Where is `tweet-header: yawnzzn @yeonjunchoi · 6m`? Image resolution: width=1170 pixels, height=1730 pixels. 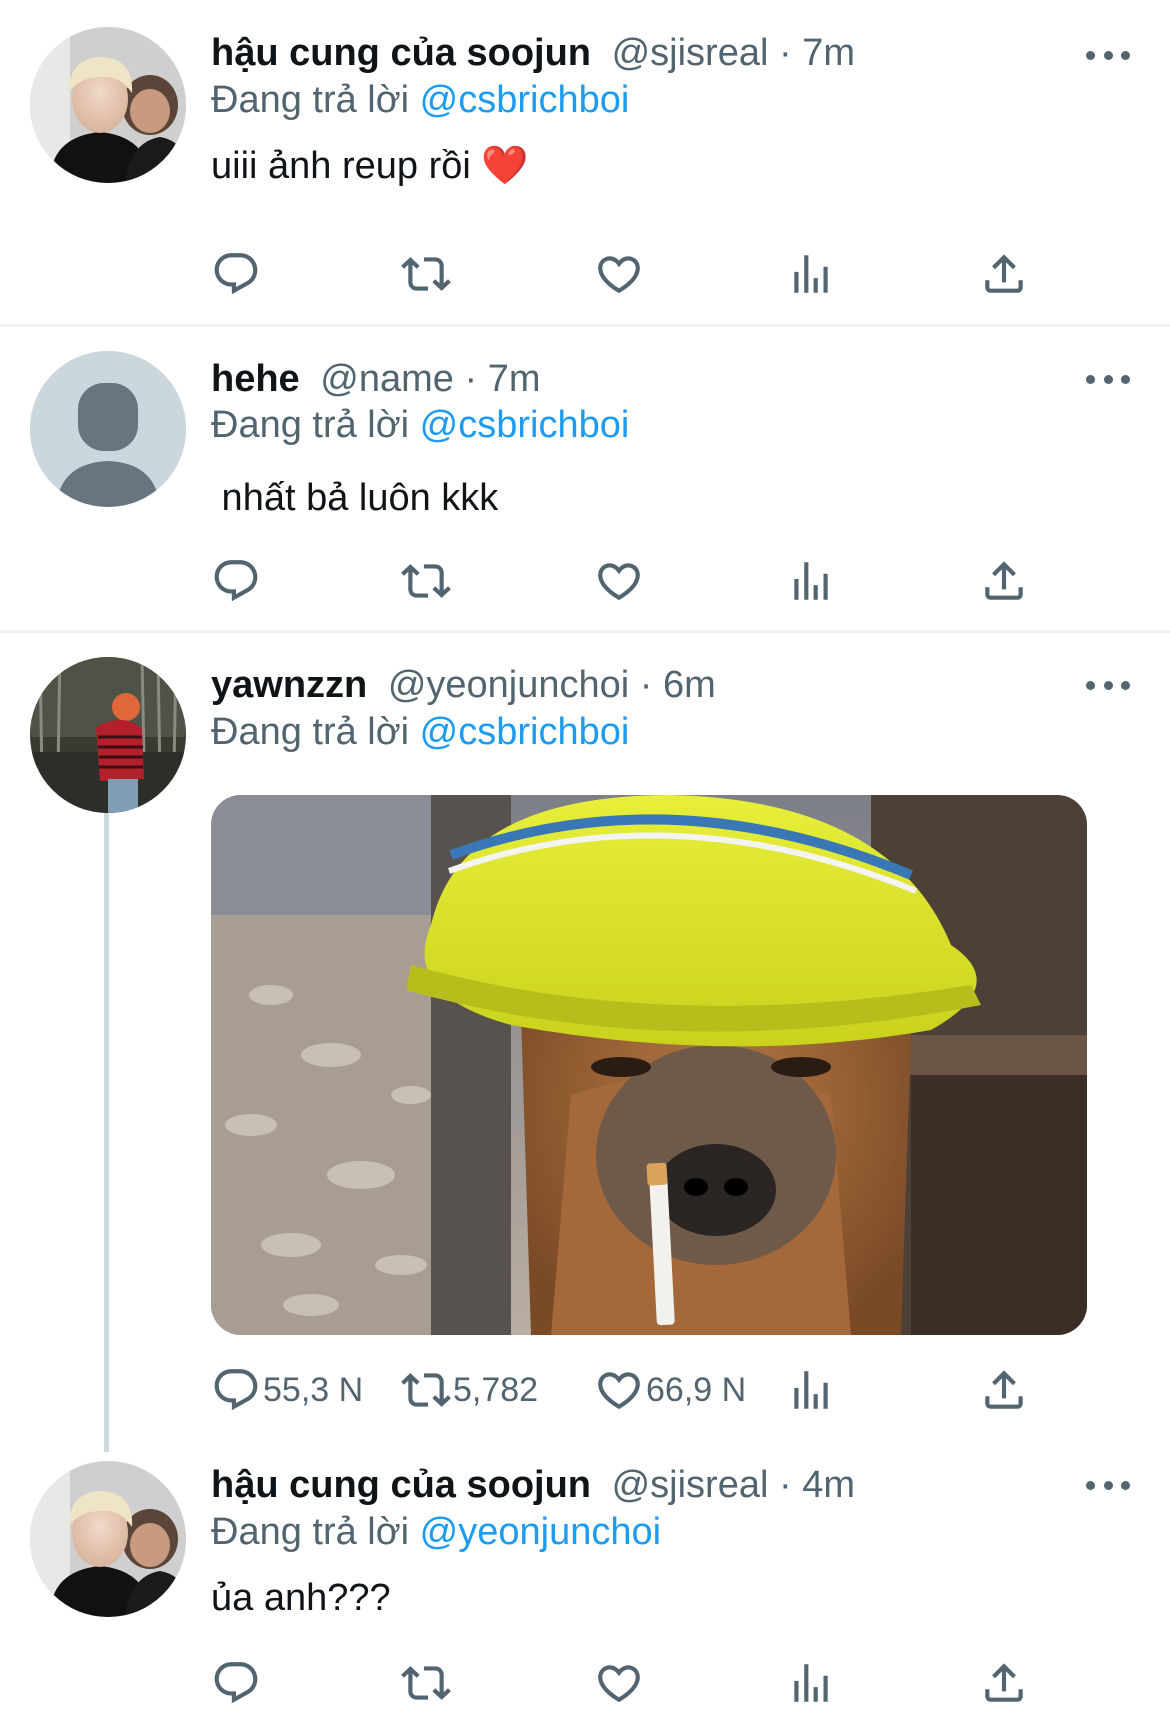
tweet-header: yawnzzn @yeonjunchoi · 6m is located at coordinates (463, 685).